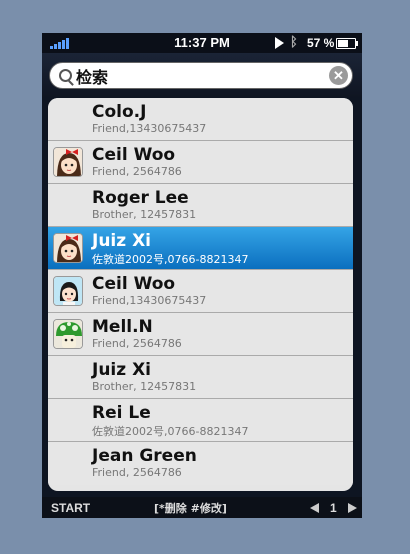 The image size is (410, 554). Describe the element at coordinates (352, 508) in the screenshot. I see `next-page-icon` at that location.